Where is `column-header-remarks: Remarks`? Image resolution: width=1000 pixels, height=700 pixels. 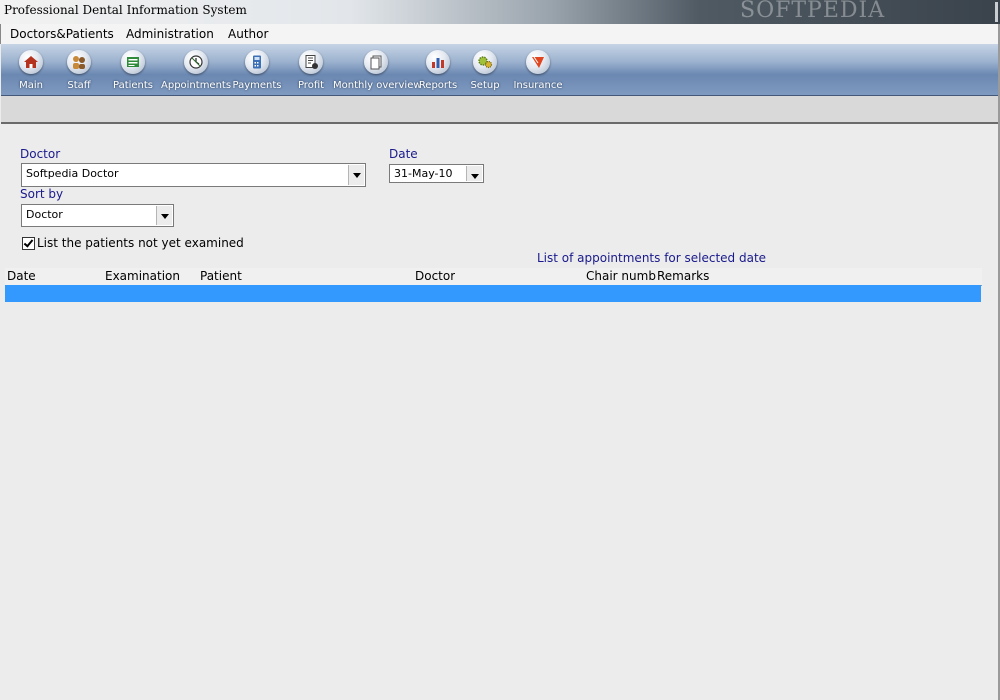 column-header-remarks: Remarks is located at coordinates (683, 276).